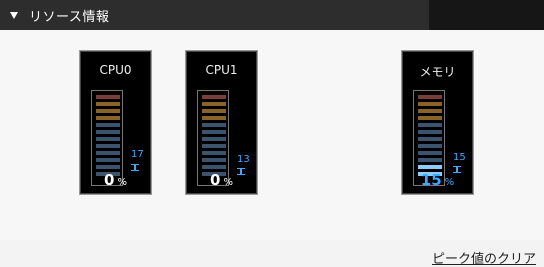  Describe the element at coordinates (221, 70) in the screenshot. I see `meter-label: CPU1` at that location.